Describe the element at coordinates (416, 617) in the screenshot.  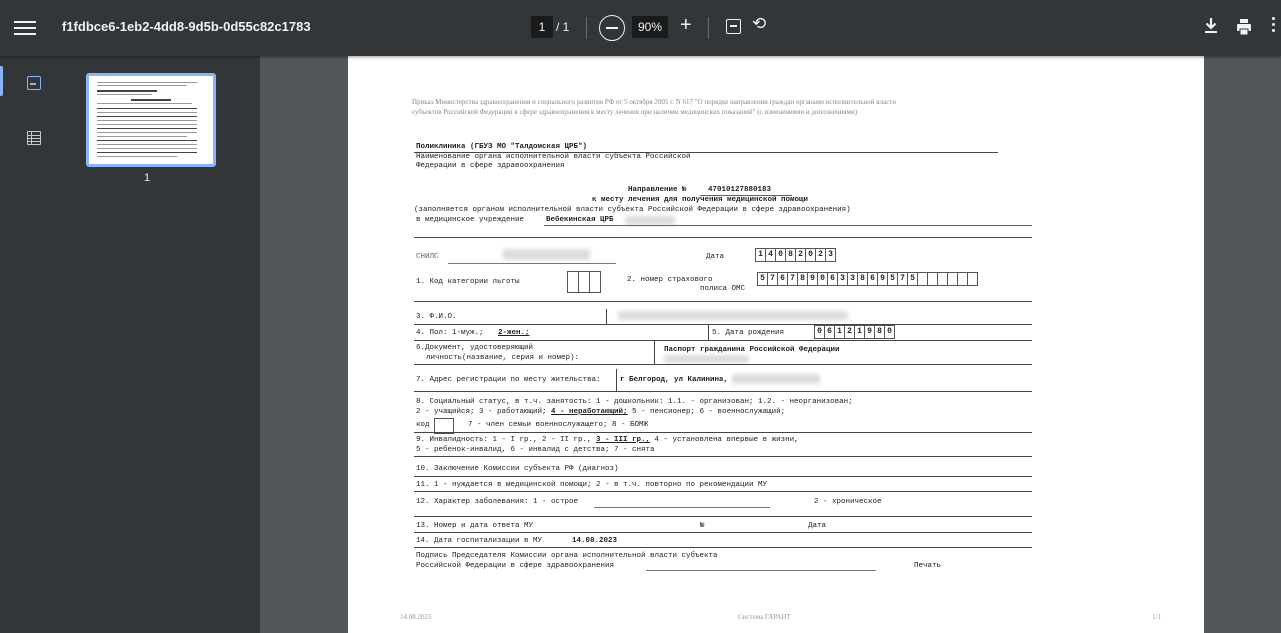
I see `footer-date: 14.08.2023` at that location.